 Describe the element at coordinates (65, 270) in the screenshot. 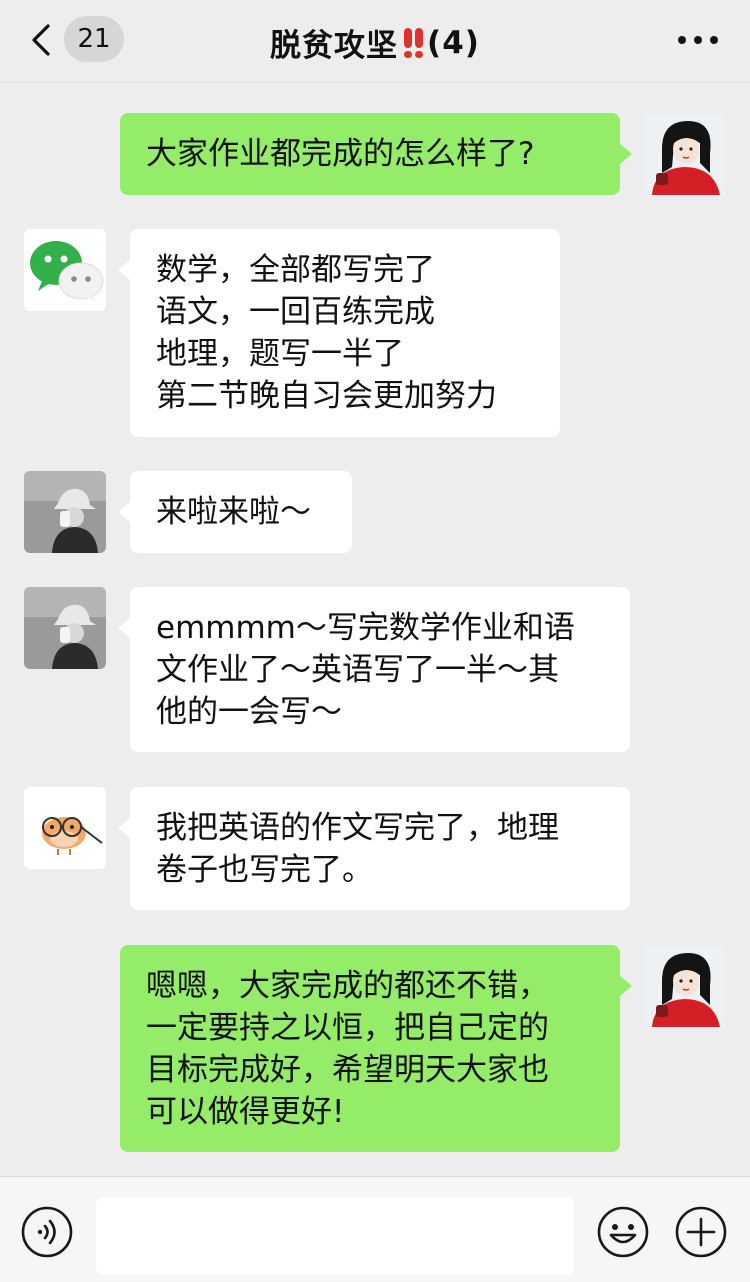

I see `wechat-logo-avatar` at that location.